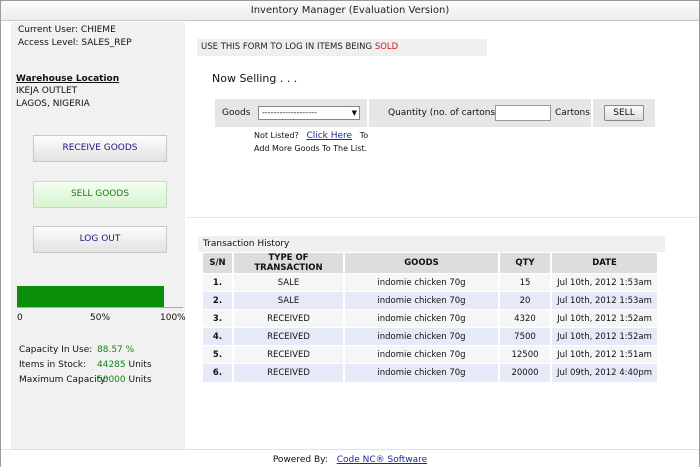  I want to click on receive-goods-button: RECEIVE GOODS, so click(100, 148).